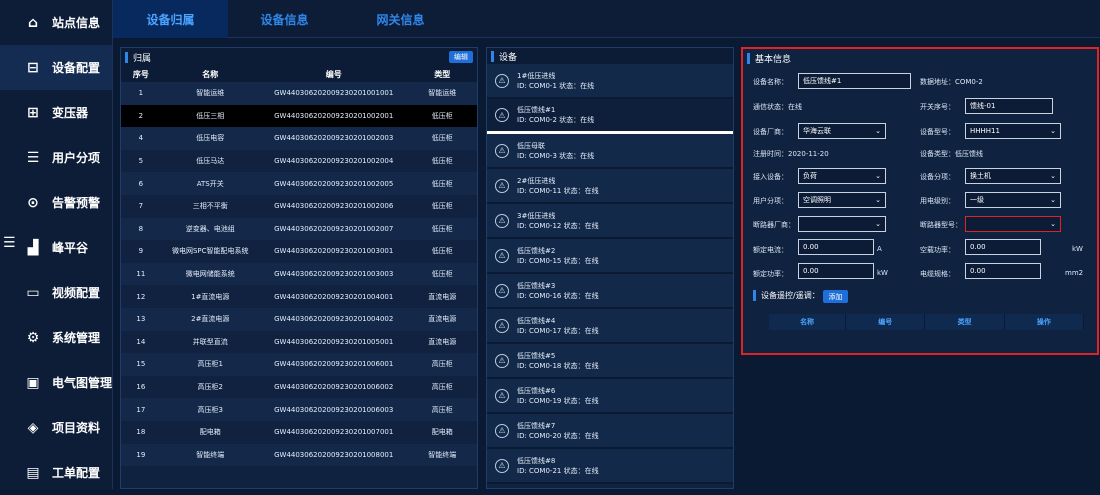 Image resolution: width=1100 pixels, height=495 pixels. What do you see at coordinates (536, 390) in the screenshot?
I see `device-name: 低压馈线#6` at bounding box center [536, 390].